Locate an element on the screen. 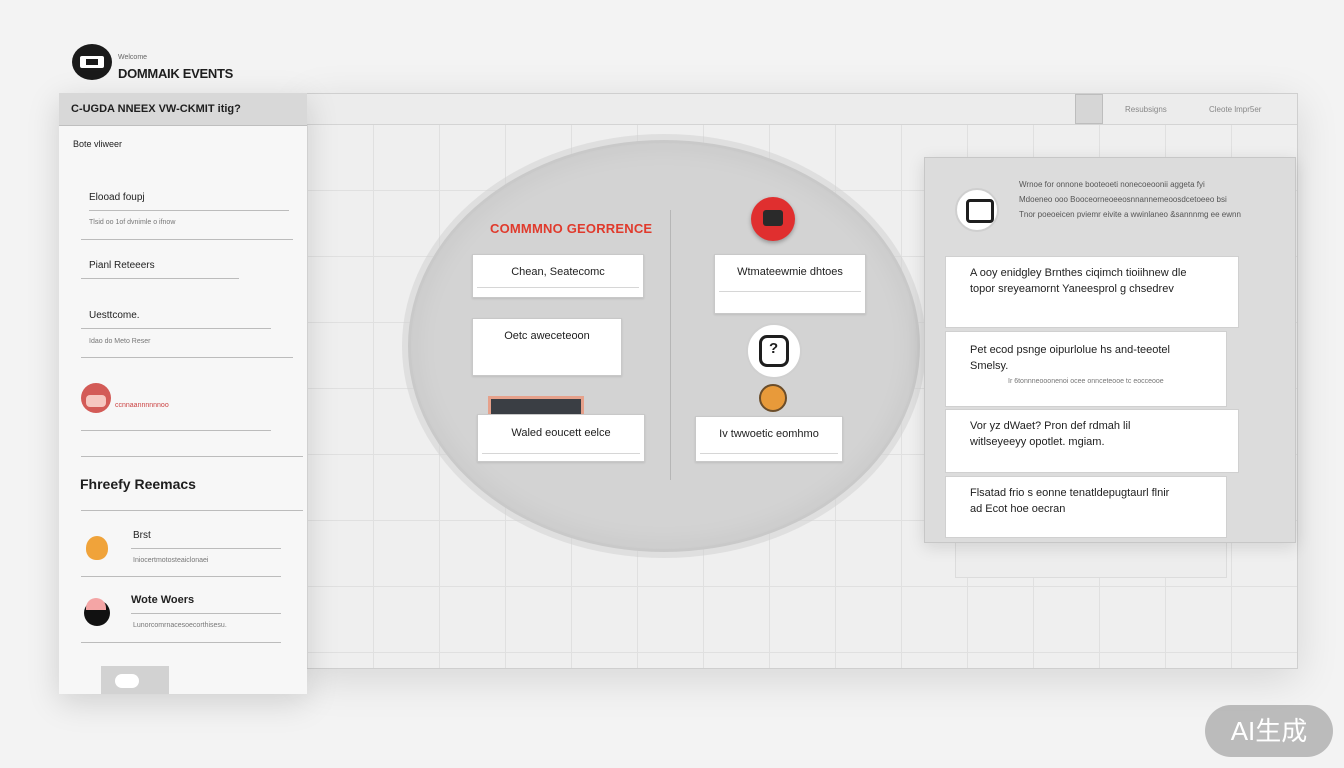 This screenshot has height=768, width=1344. card-label: Chean, Seatecomc is located at coordinates (558, 272).